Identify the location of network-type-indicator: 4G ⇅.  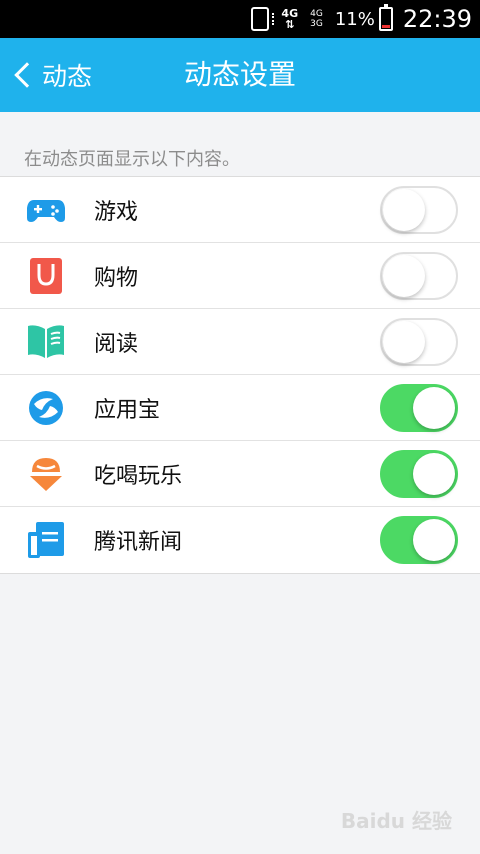
(289, 19).